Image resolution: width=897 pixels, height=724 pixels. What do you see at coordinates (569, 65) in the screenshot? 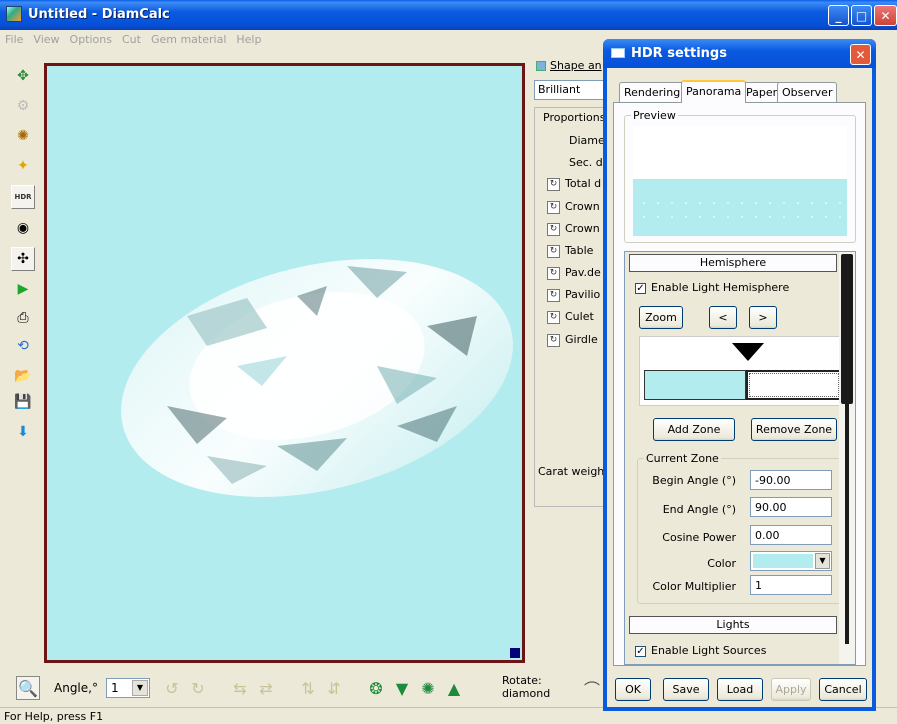
I see `shape-label: Shape an` at bounding box center [569, 65].